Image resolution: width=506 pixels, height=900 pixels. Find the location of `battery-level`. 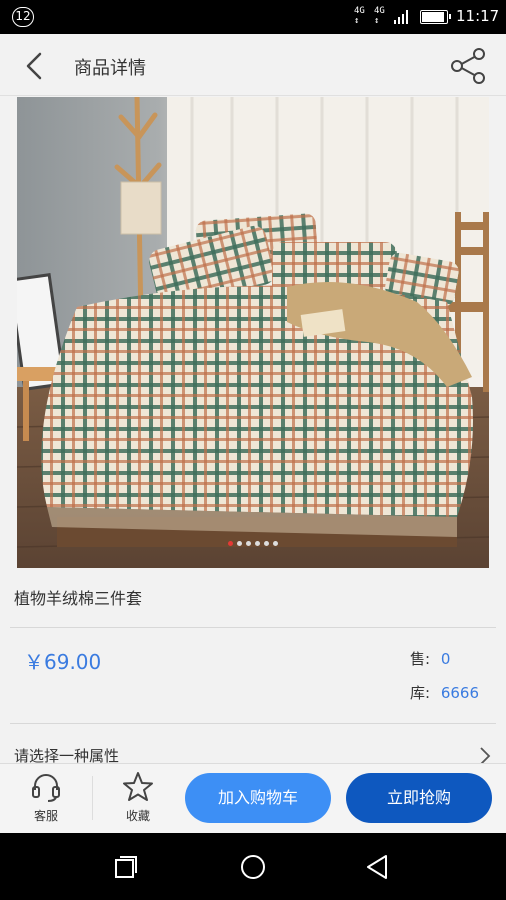

battery-level is located at coordinates (433, 17).